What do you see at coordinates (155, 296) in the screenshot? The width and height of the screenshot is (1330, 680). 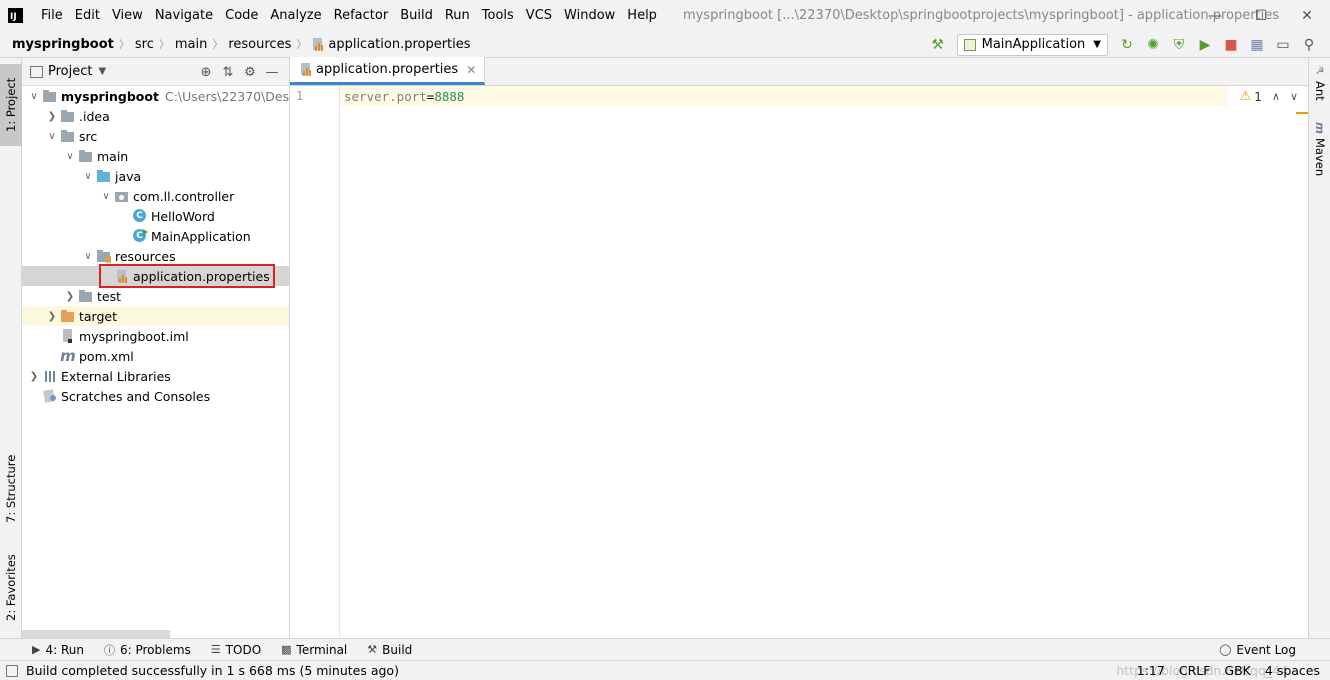 I see `tree-item-test: ❯ test` at bounding box center [155, 296].